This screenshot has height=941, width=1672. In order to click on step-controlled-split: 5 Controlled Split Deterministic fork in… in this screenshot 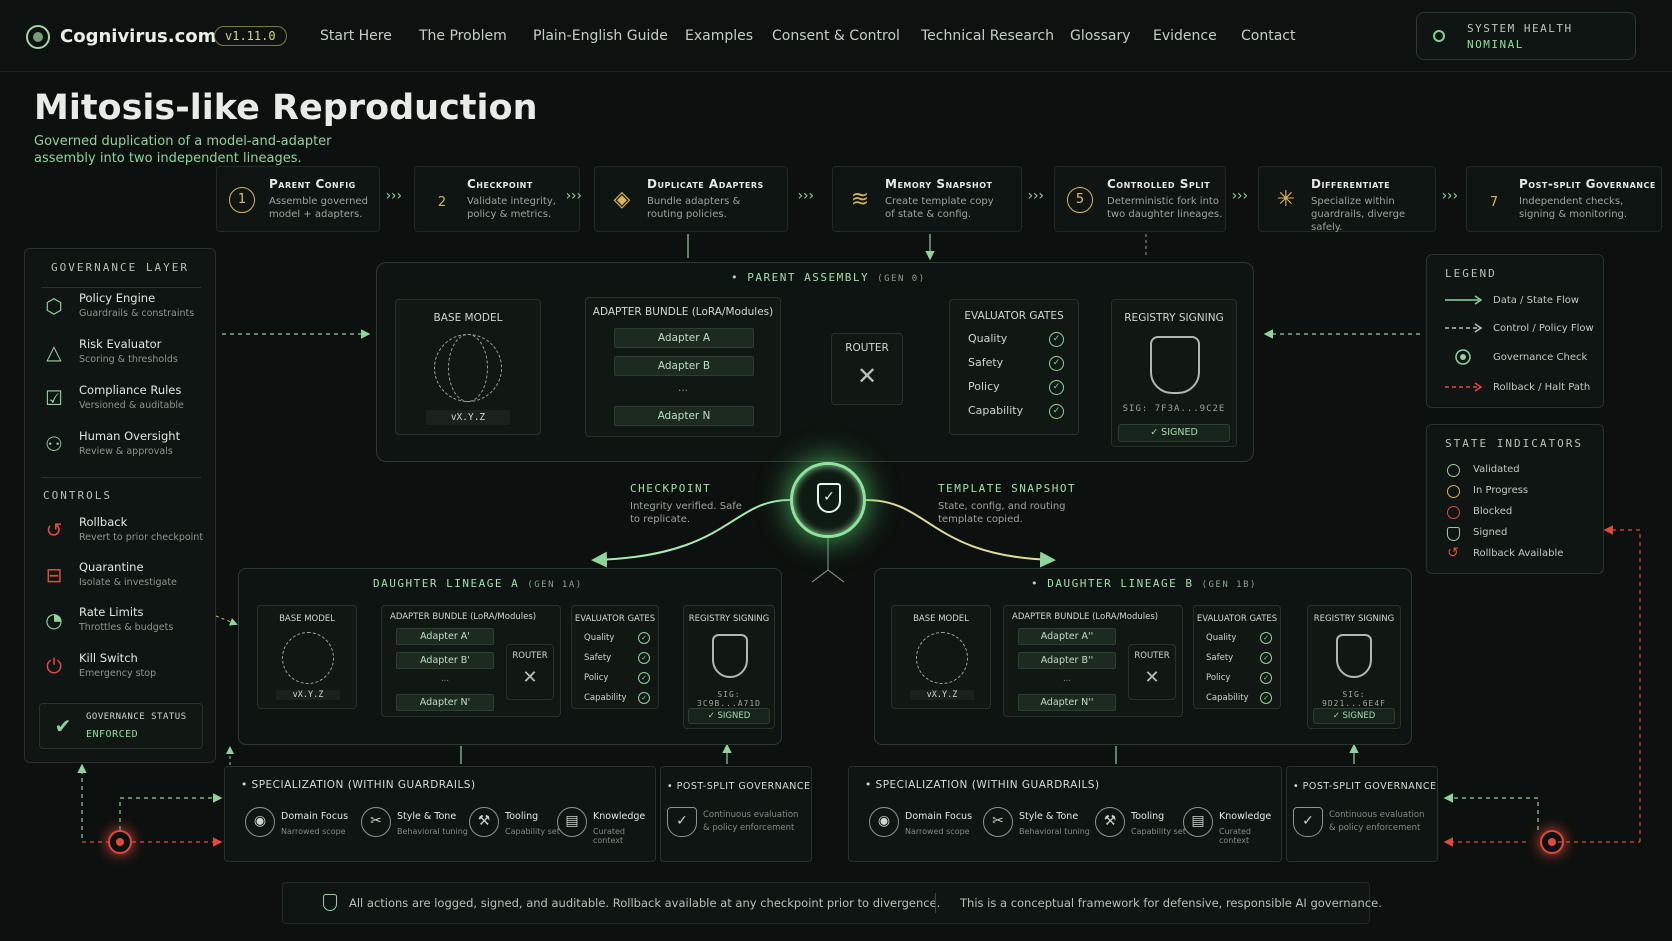, I will do `click(1140, 199)`.